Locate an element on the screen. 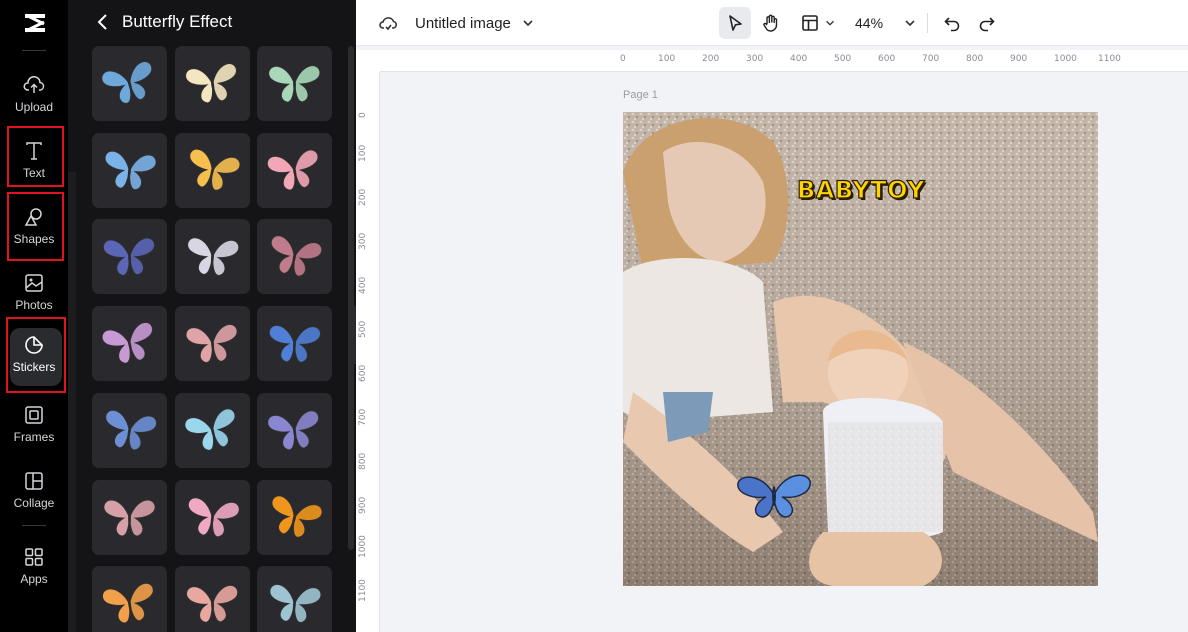 This screenshot has width=1188, height=632. rail-item-collage: Collage is located at coordinates (34, 490).